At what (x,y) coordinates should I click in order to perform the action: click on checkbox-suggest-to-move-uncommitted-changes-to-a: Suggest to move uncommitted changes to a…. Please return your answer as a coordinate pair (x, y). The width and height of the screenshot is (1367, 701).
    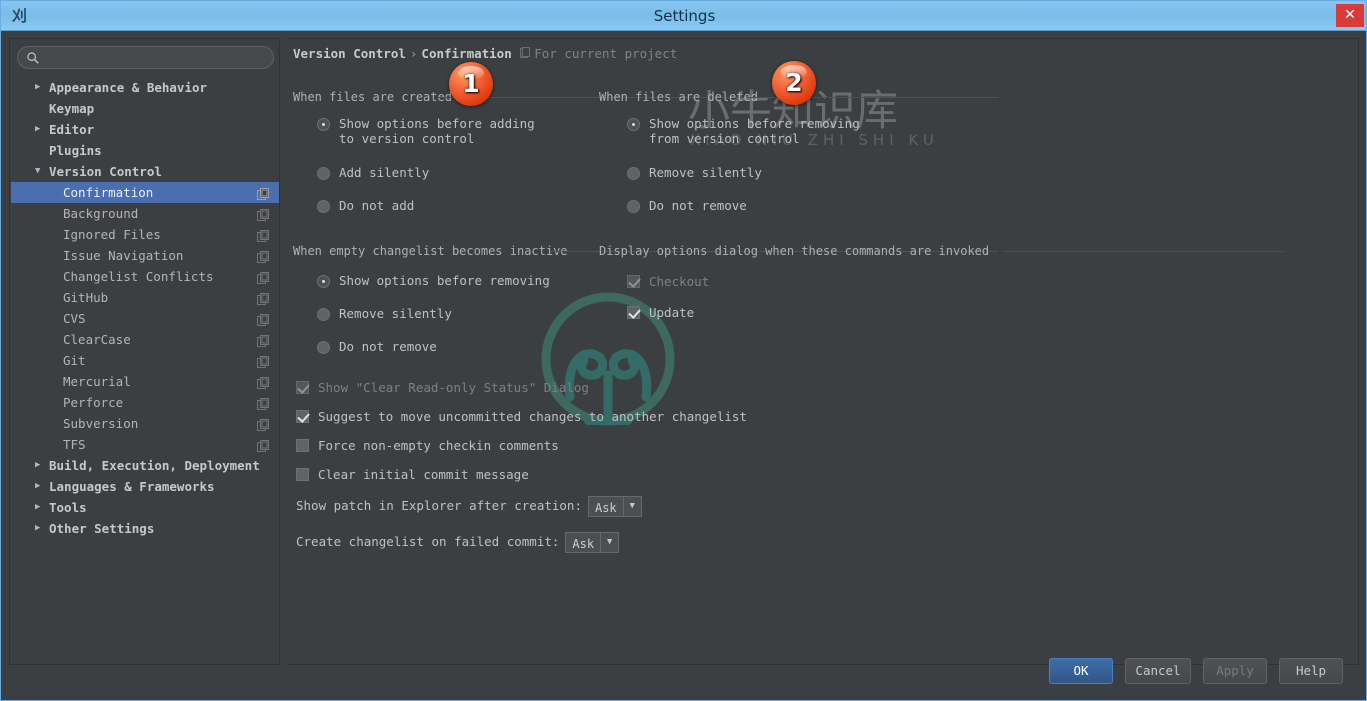
    Looking at the image, I should click on (521, 416).